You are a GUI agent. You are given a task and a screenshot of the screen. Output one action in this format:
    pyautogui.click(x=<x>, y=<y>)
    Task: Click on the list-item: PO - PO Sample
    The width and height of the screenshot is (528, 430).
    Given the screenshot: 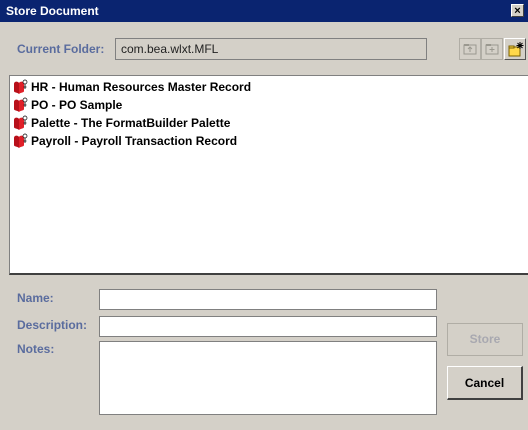 What is the action you would take?
    pyautogui.click(x=67, y=105)
    